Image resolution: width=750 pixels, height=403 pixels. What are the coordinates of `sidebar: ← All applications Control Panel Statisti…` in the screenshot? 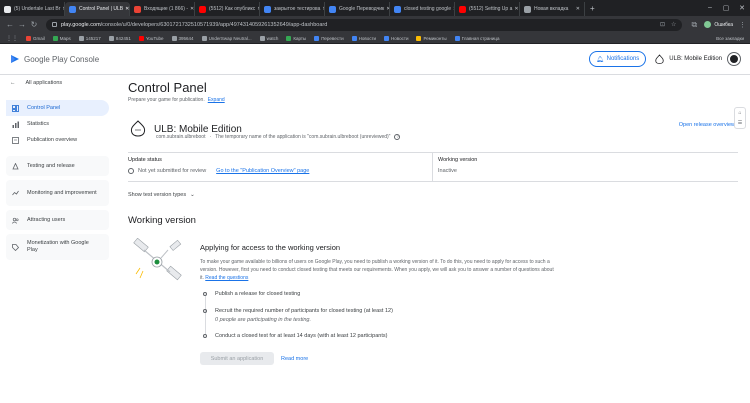 It's located at (57, 239).